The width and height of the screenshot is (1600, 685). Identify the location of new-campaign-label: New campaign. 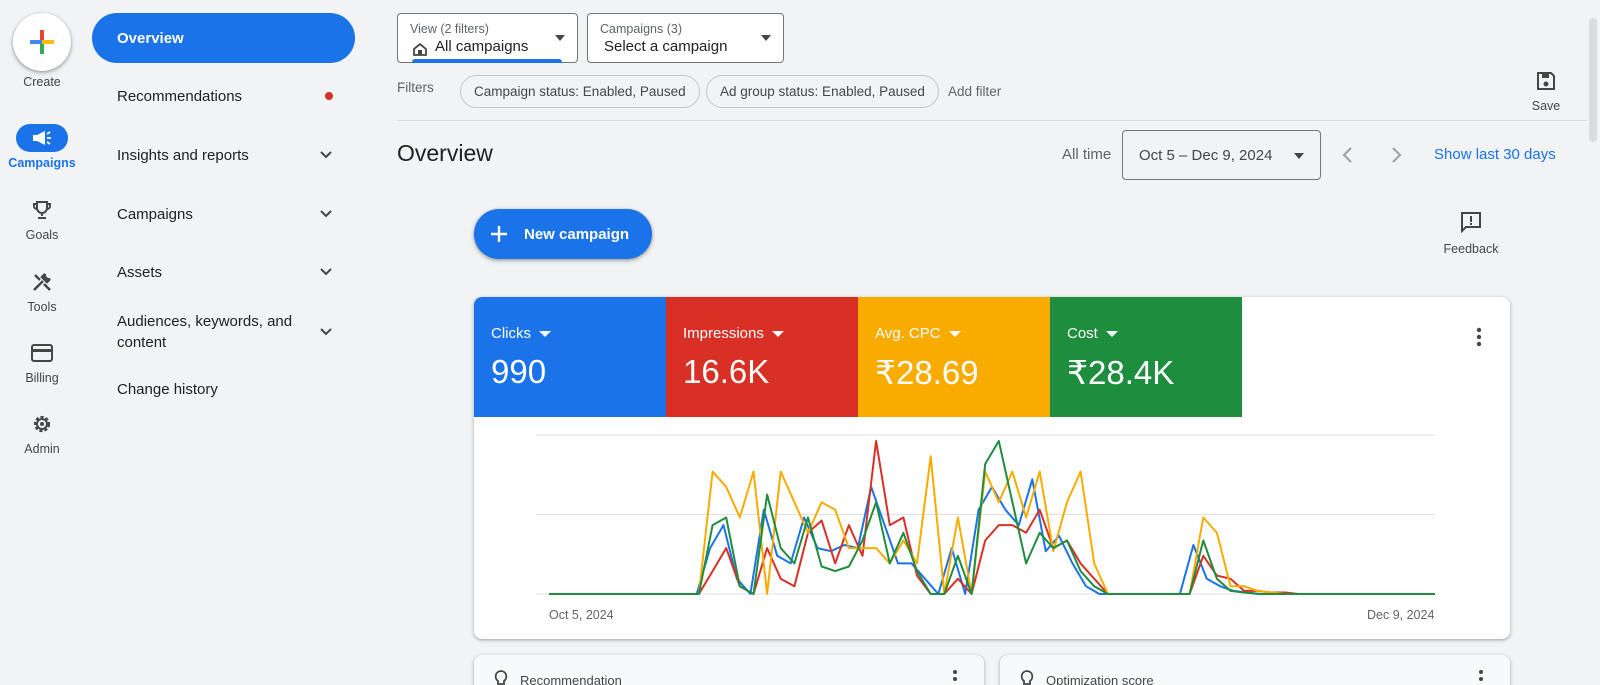
(577, 234).